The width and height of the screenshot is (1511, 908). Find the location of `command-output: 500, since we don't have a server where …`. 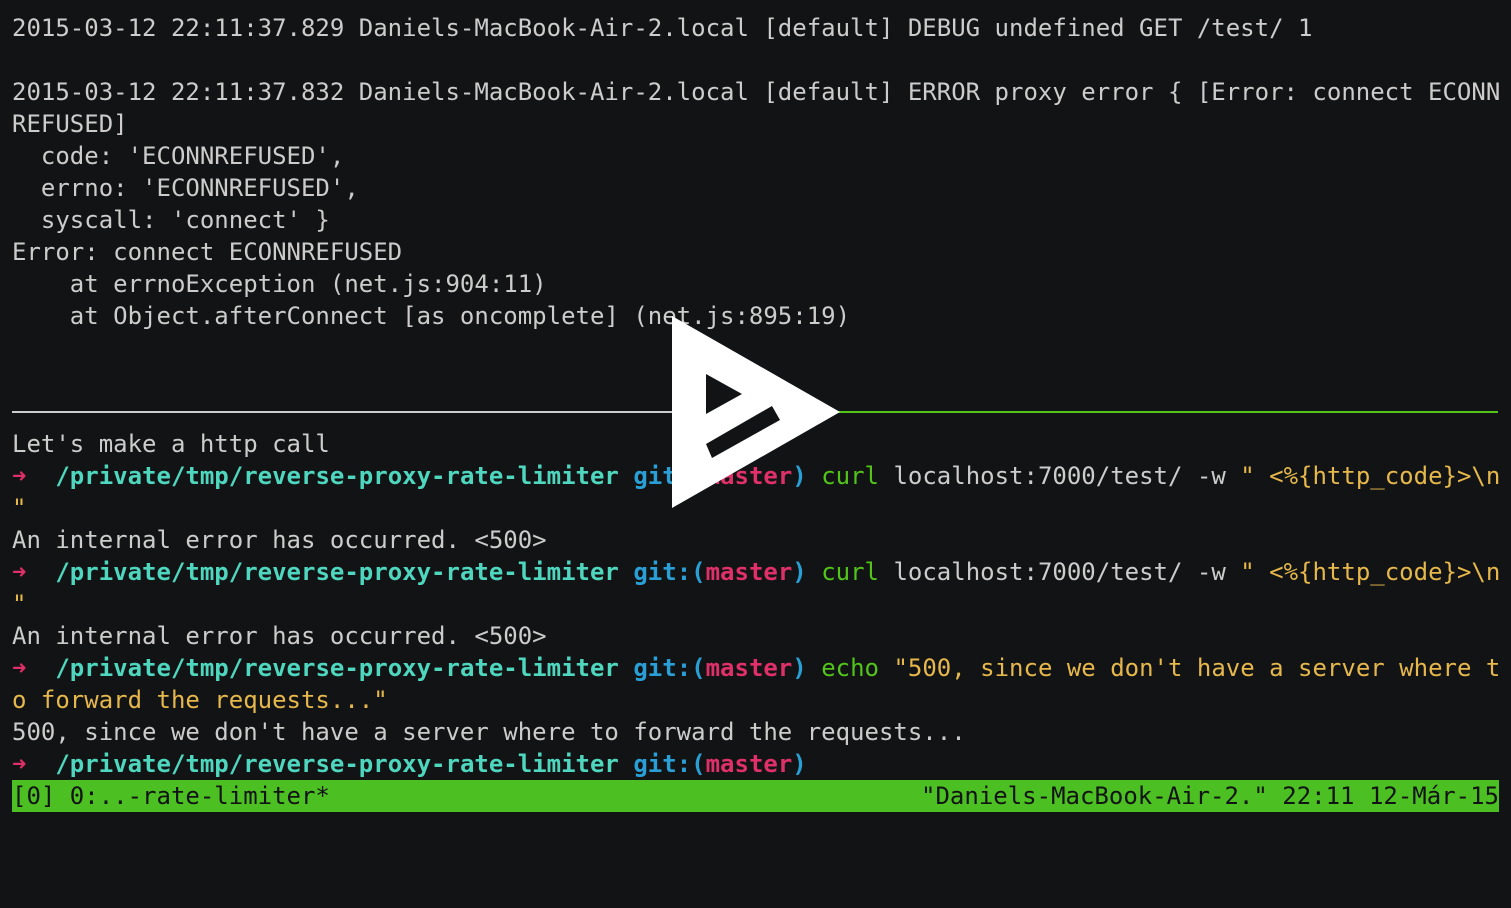

command-output: 500, since we don't have a server where … is located at coordinates (489, 732).